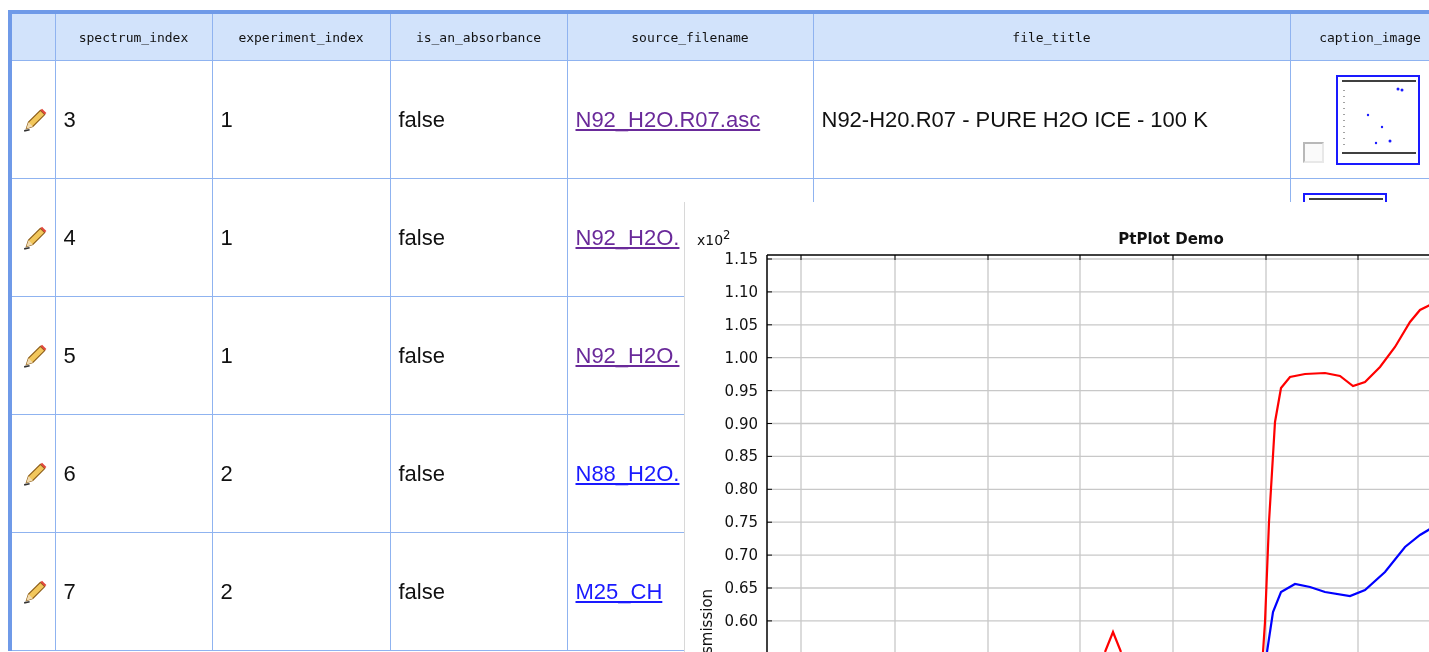 This screenshot has height=652, width=1429. Describe the element at coordinates (1313, 152) in the screenshot. I see `checkbox` at that location.